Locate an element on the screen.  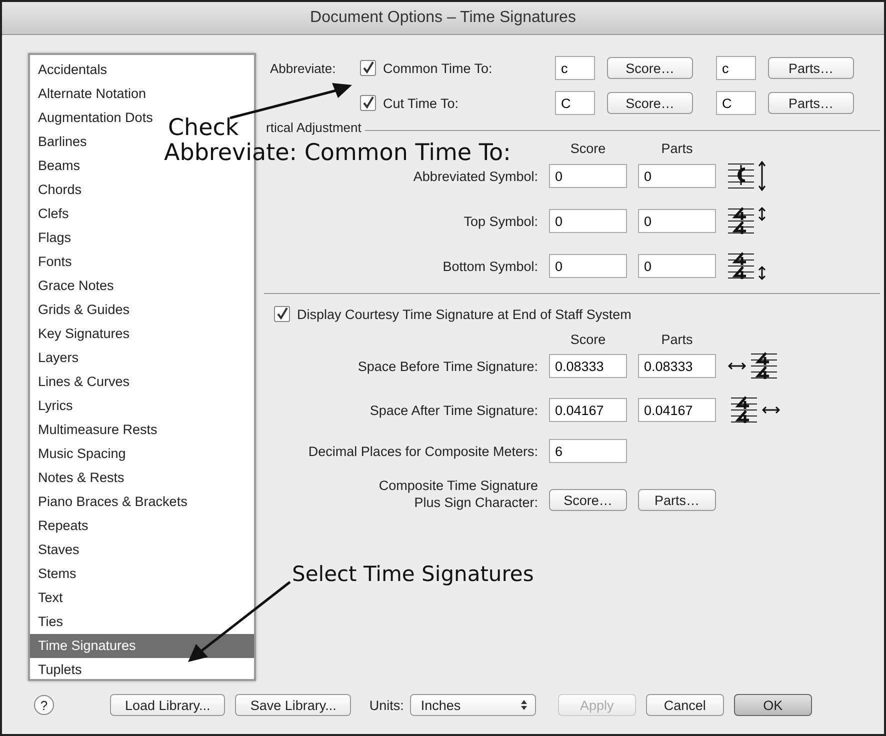
checkbox-label: Common Time To: is located at coordinates (438, 68).